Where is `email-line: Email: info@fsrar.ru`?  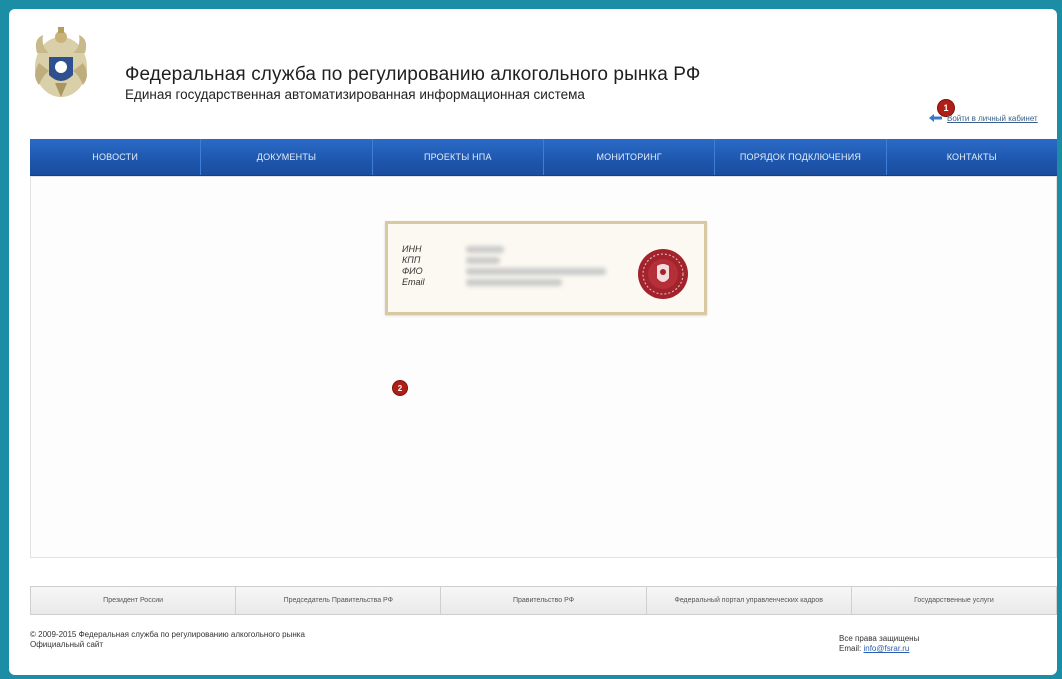
email-line: Email: info@fsrar.ru is located at coordinates (879, 649).